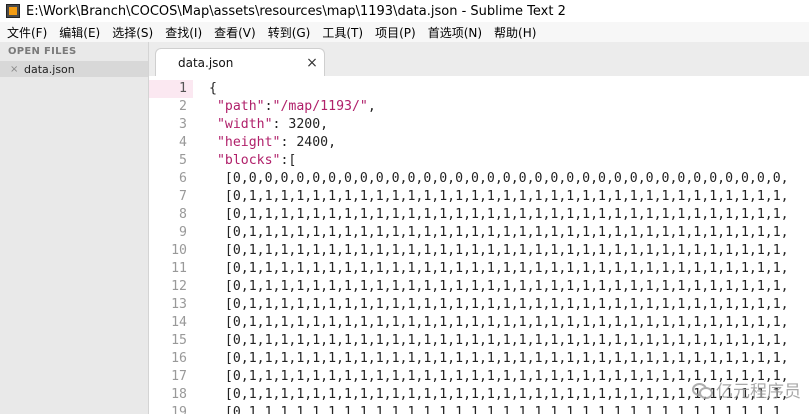 Image resolution: width=809 pixels, height=414 pixels. Describe the element at coordinates (183, 232) in the screenshot. I see `line-number: 9` at that location.